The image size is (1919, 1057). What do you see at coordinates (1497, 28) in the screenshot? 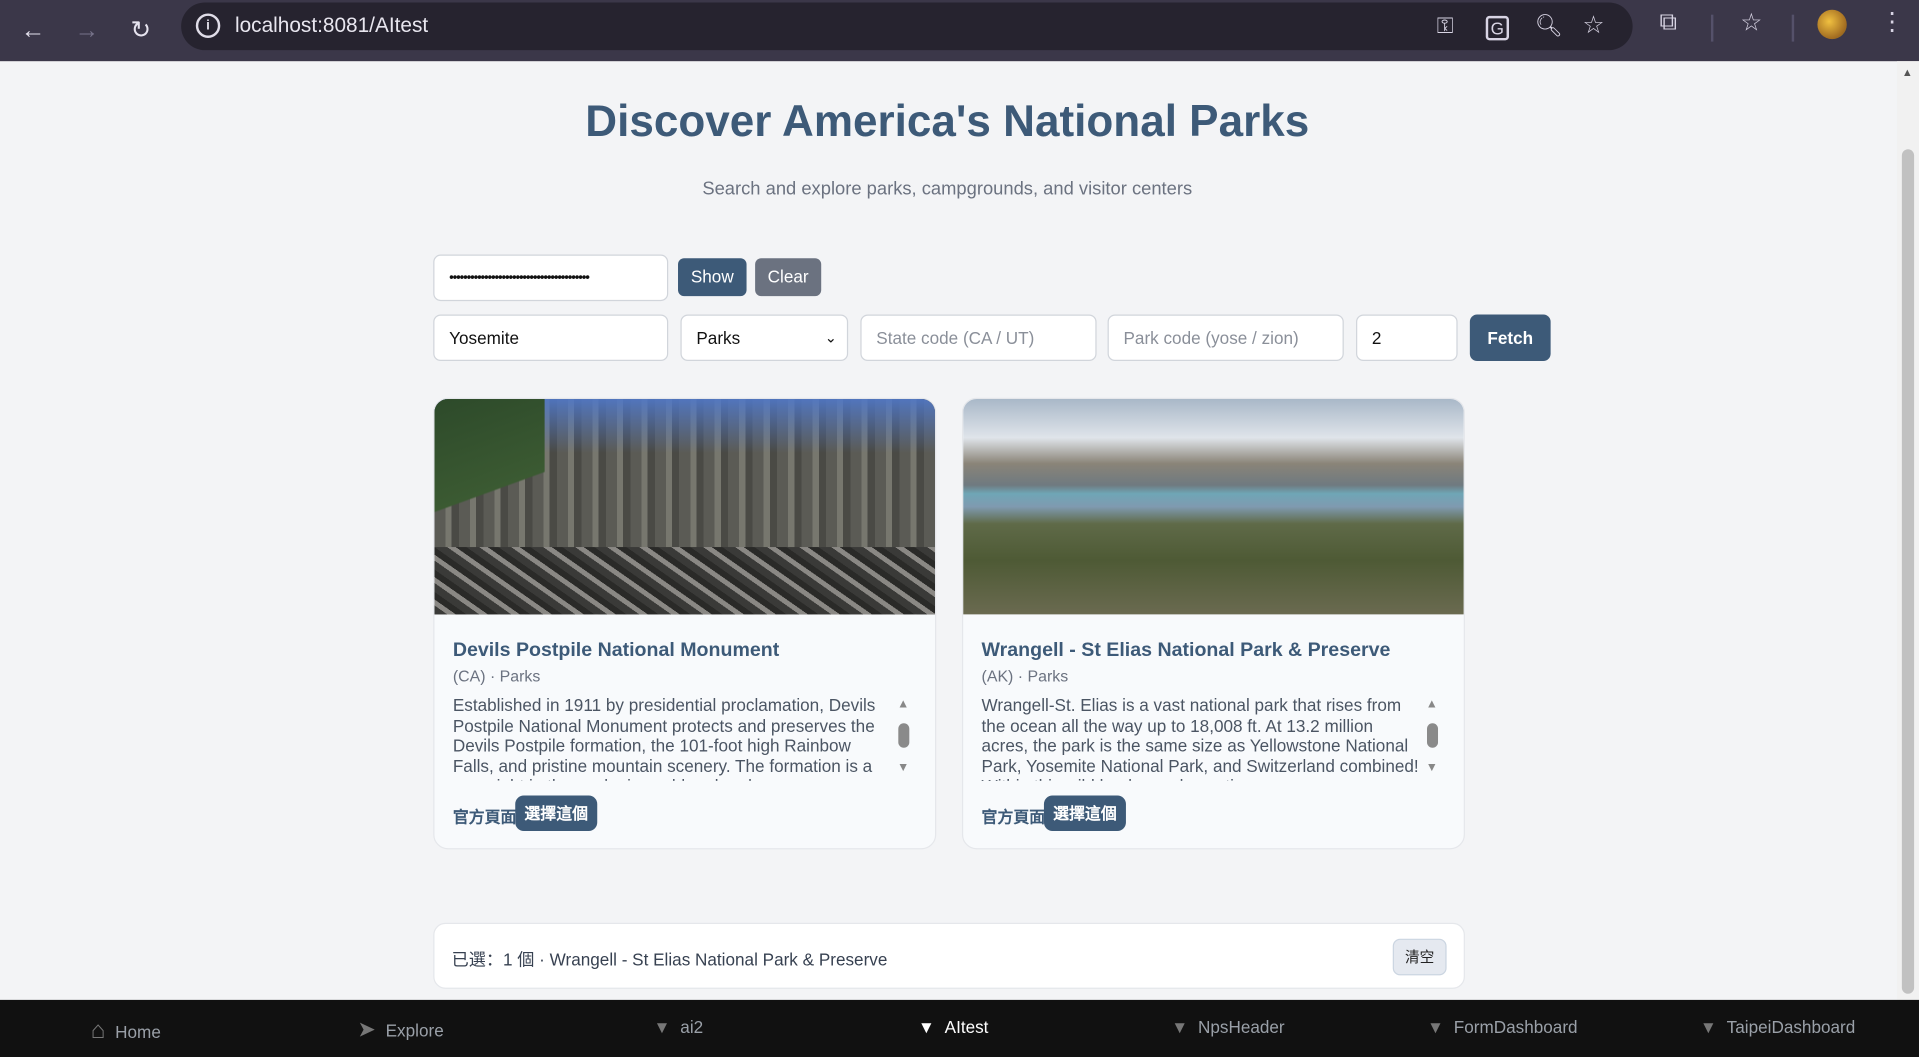
I see `translate-icon: G` at bounding box center [1497, 28].